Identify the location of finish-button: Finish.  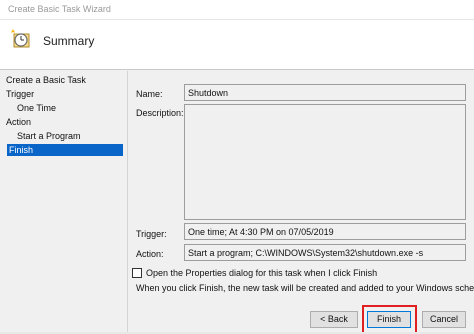
(389, 319).